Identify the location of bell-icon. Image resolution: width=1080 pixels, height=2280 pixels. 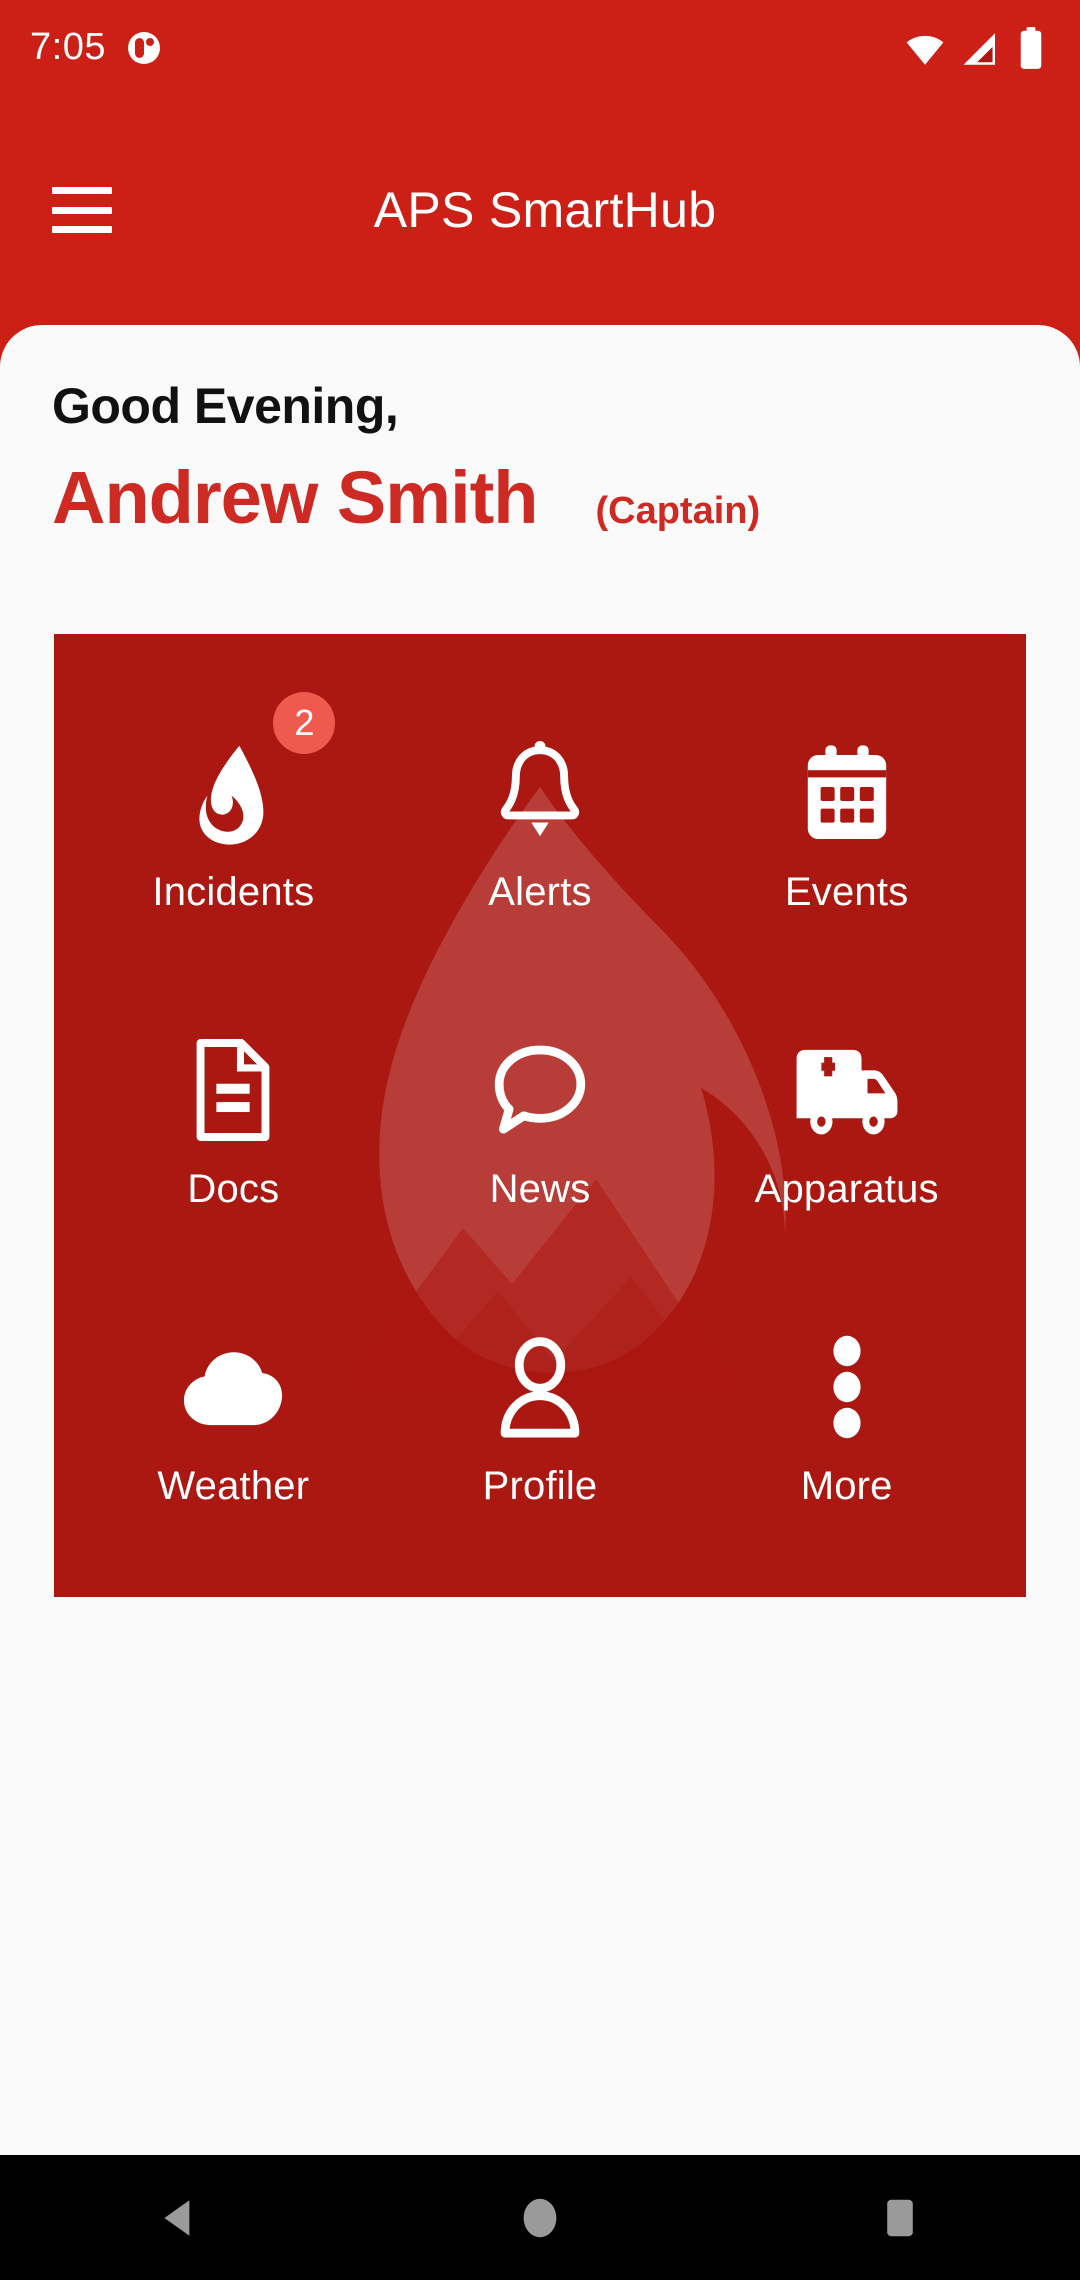
(540, 789).